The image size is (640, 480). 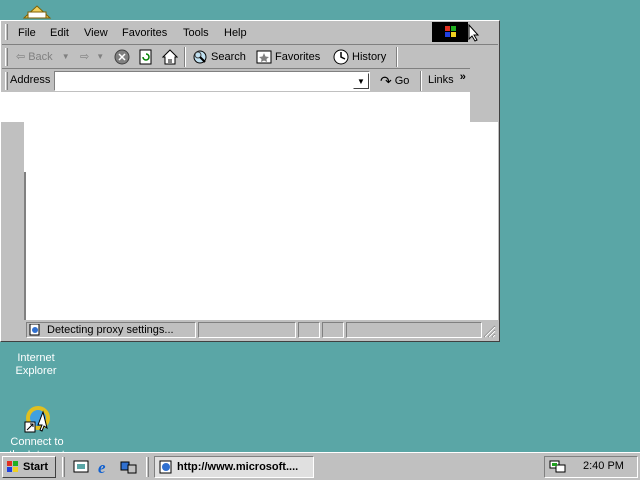 I want to click on throbber, so click(x=450, y=32).